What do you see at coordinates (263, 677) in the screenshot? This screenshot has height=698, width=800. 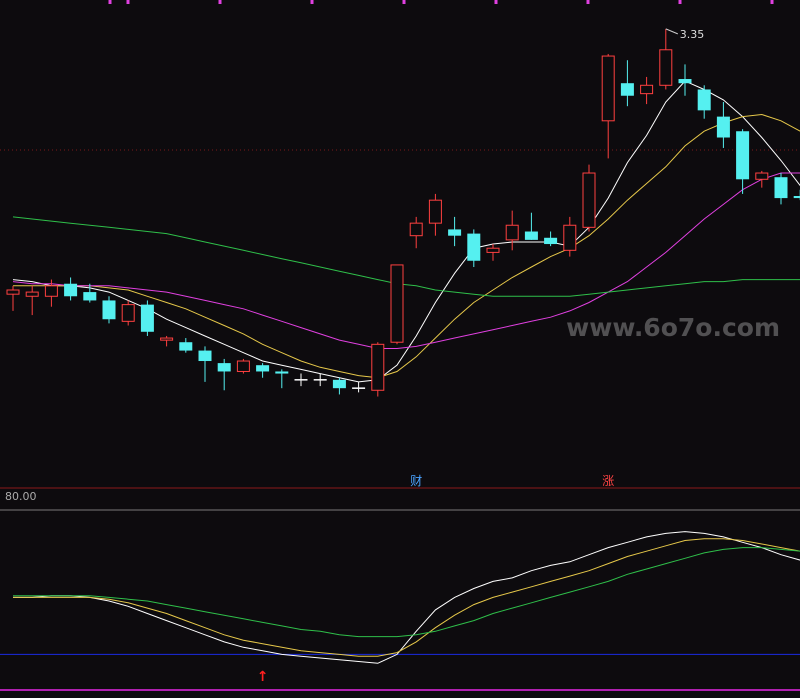 I see `signal-arrow: ↑` at bounding box center [263, 677].